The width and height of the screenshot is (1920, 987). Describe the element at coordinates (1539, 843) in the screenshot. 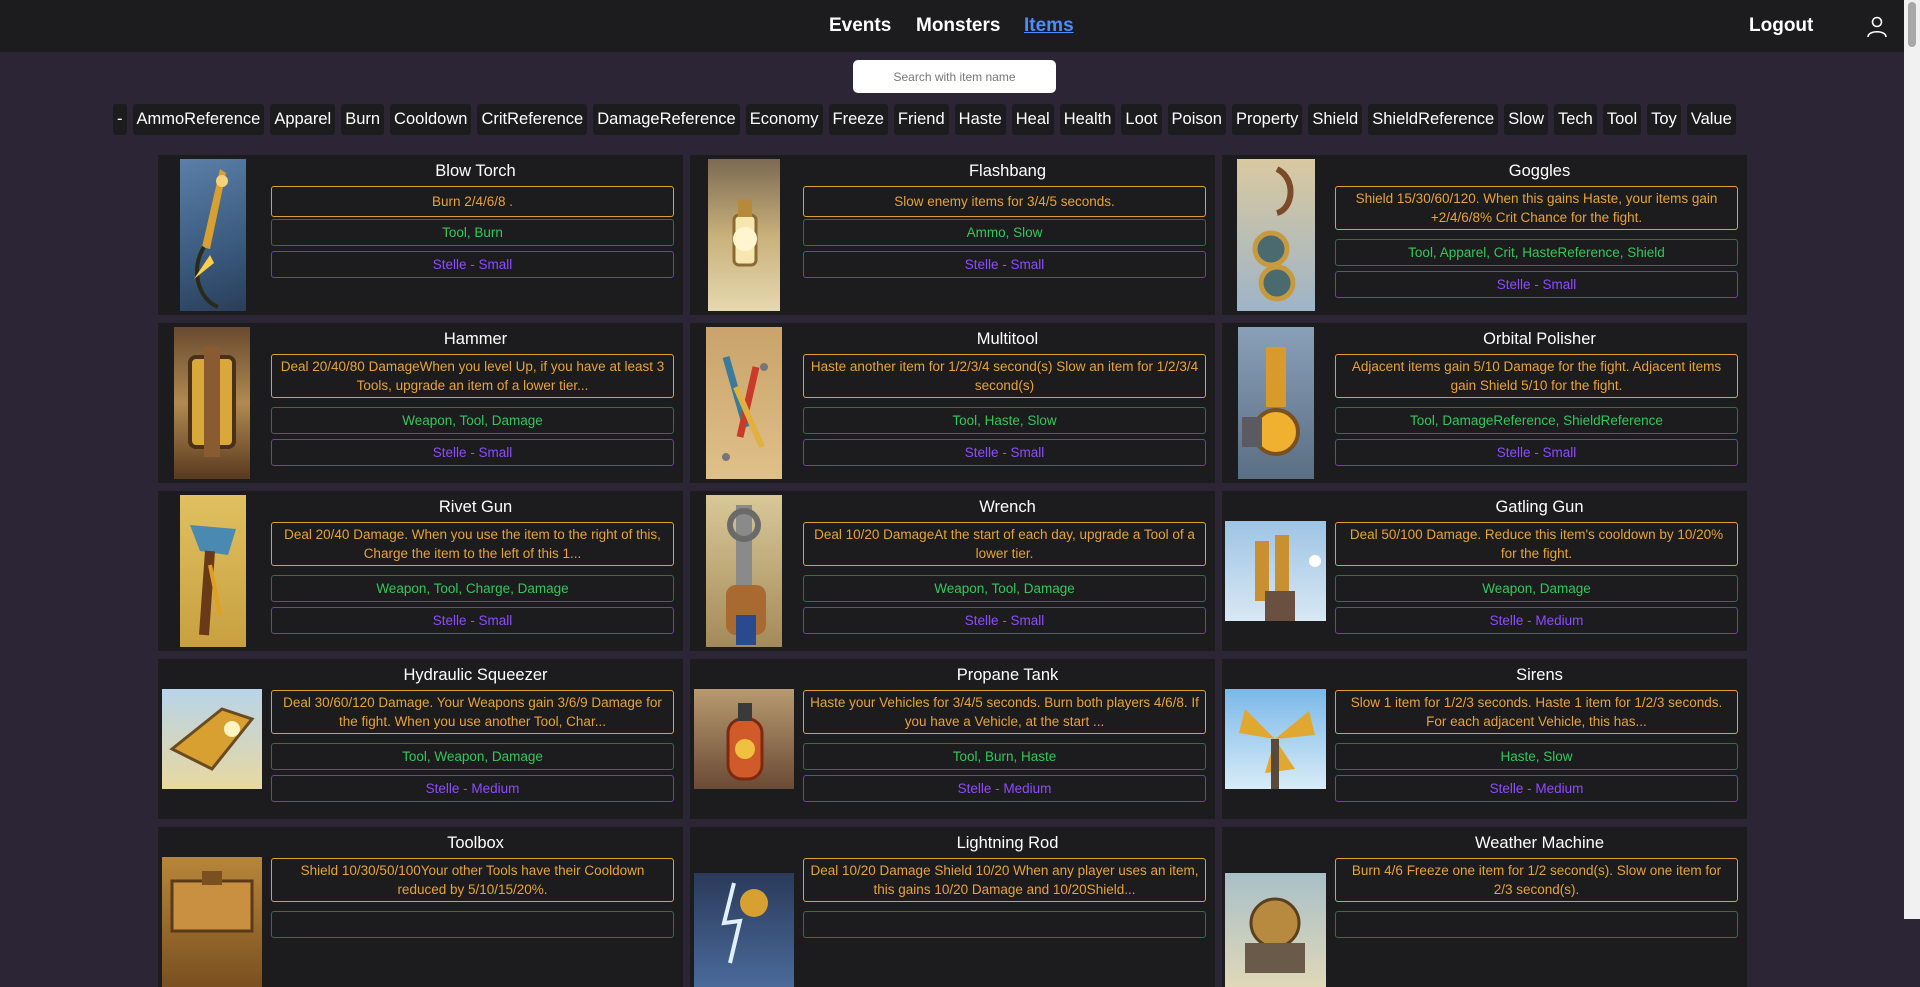

I see `item-name: Weather Machine` at that location.